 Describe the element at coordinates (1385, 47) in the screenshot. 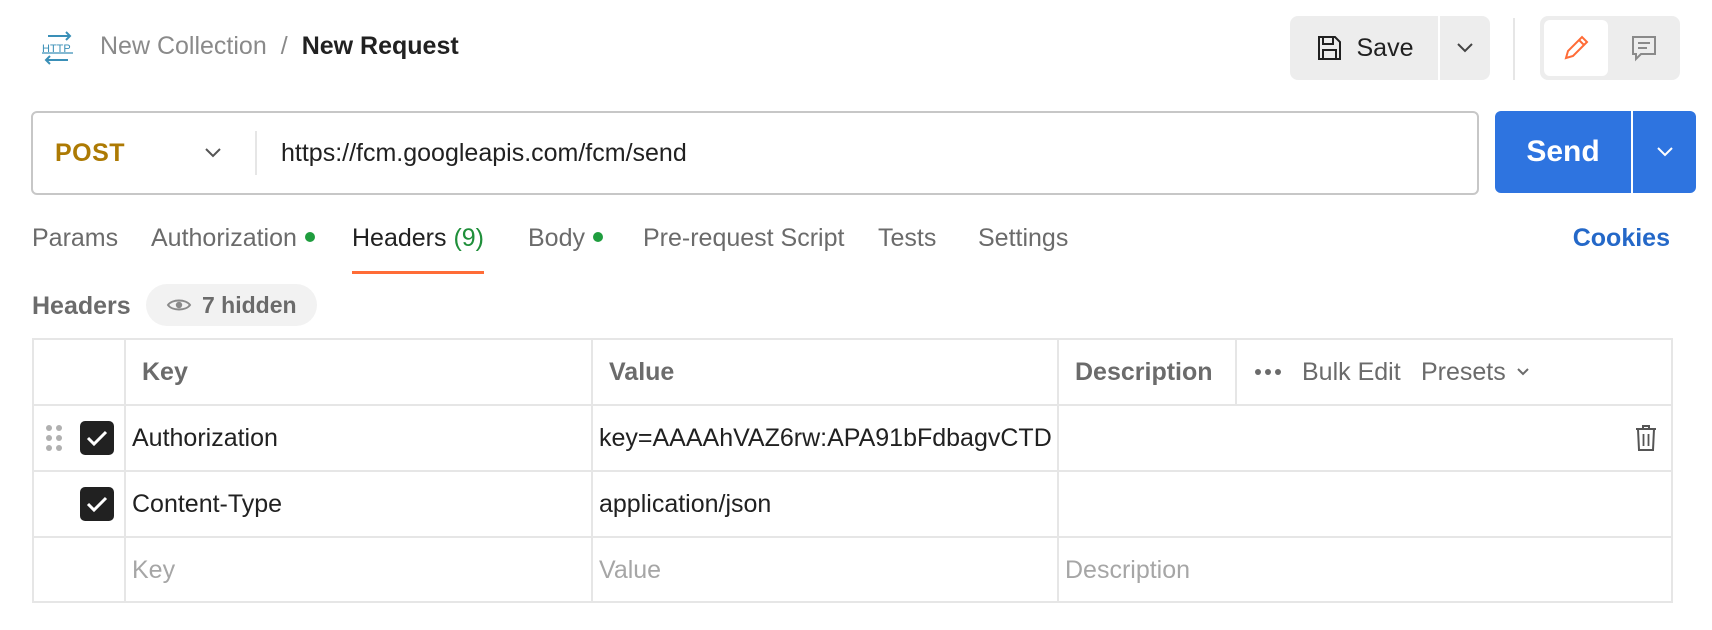

I see `save-label: Save` at that location.